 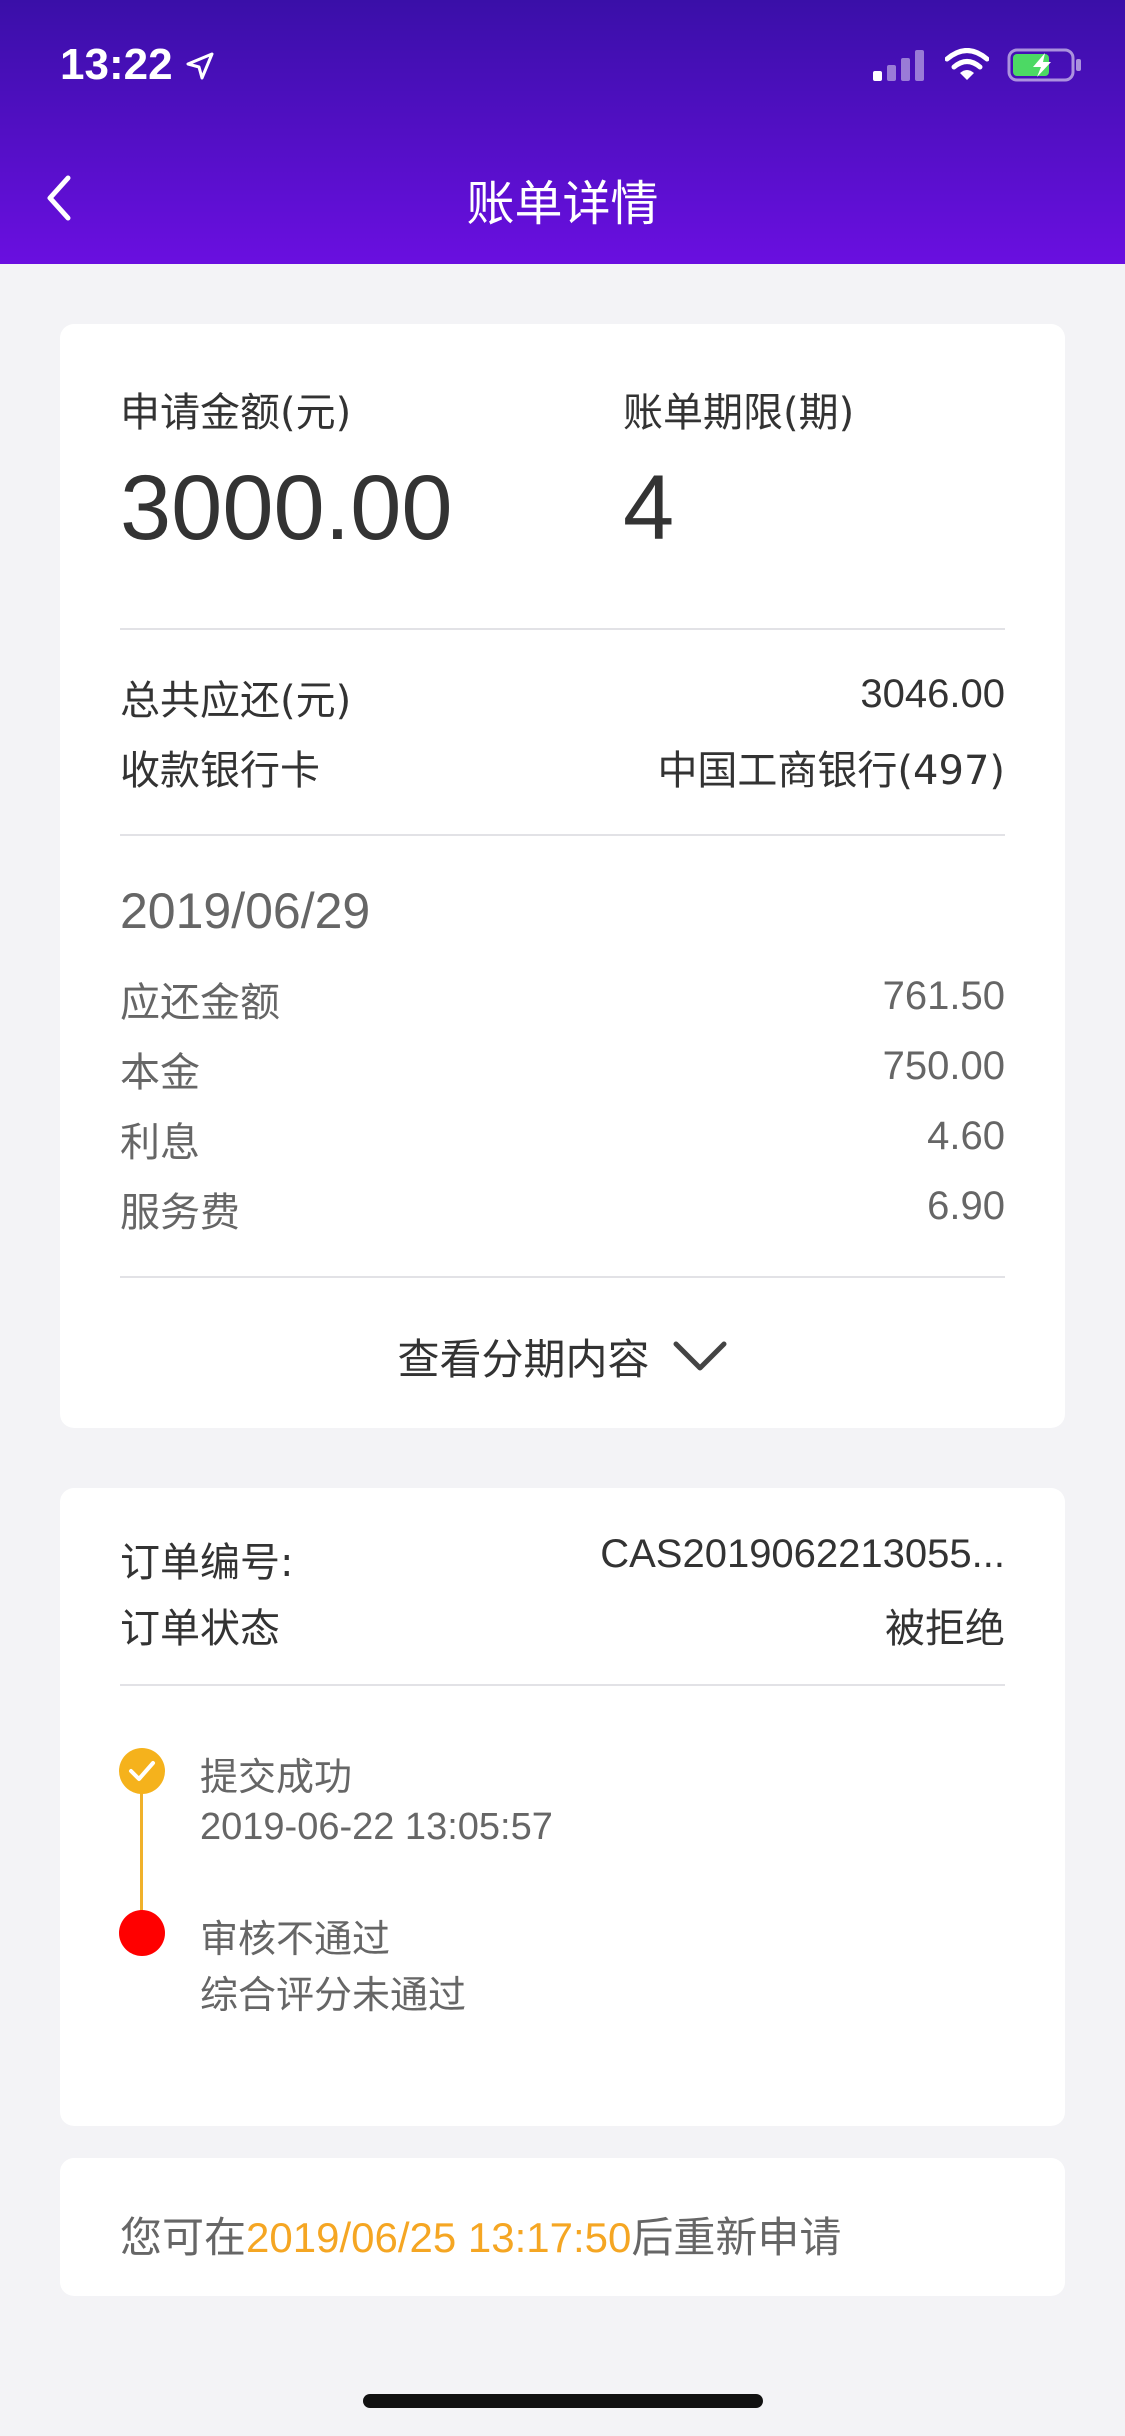 What do you see at coordinates (900, 67) in the screenshot?
I see `signal-icon` at bounding box center [900, 67].